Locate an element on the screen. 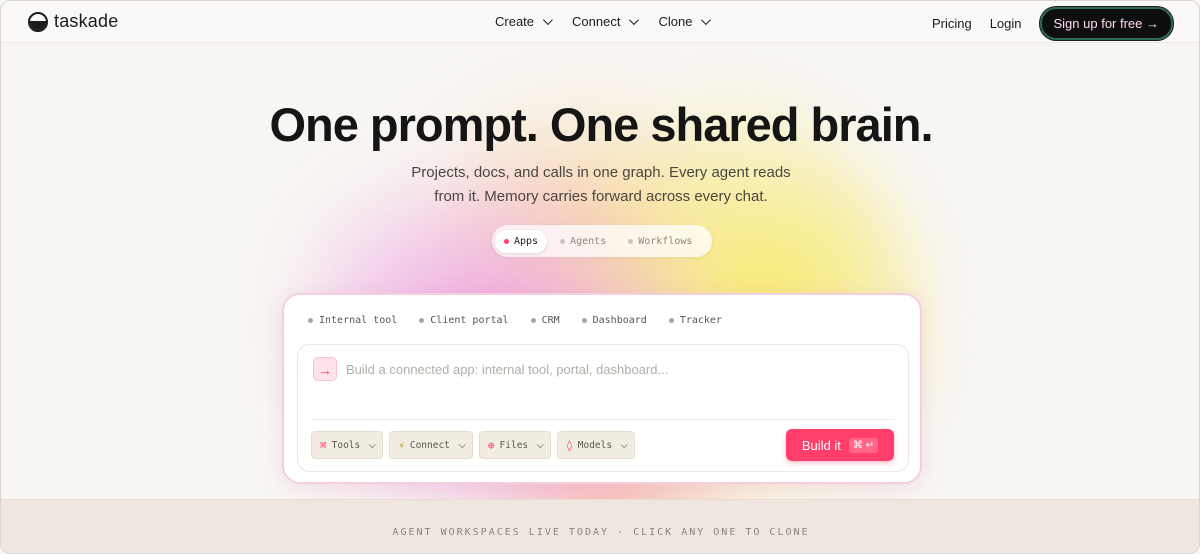 Image resolution: width=1200 pixels, height=554 pixels. menu-connect: Connect is located at coordinates (606, 21).